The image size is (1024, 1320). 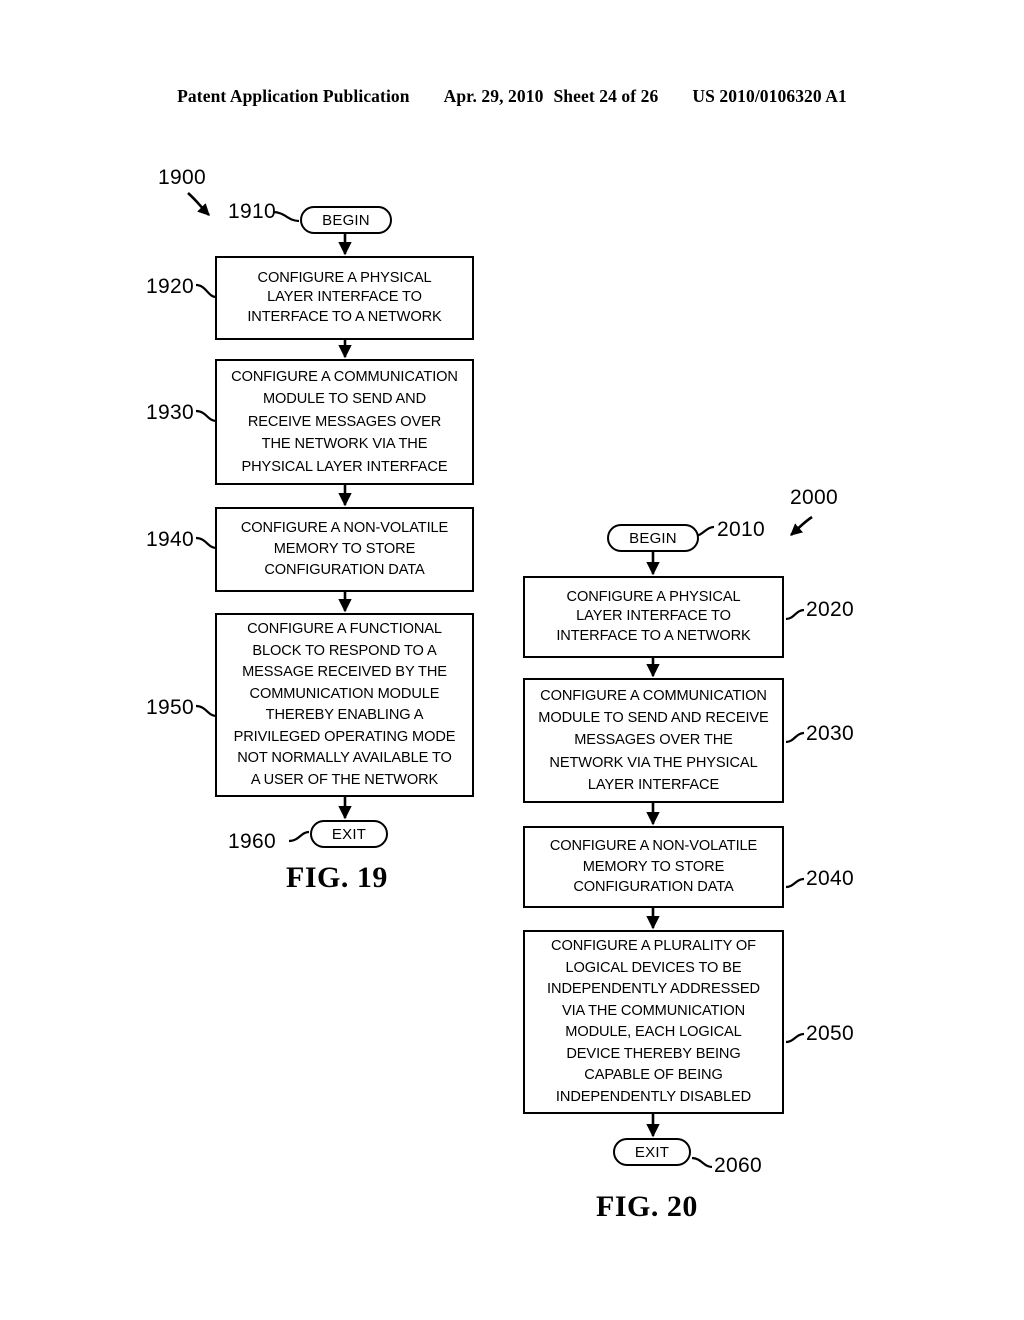 I want to click on leader-2060, so click(x=702, y=1162).